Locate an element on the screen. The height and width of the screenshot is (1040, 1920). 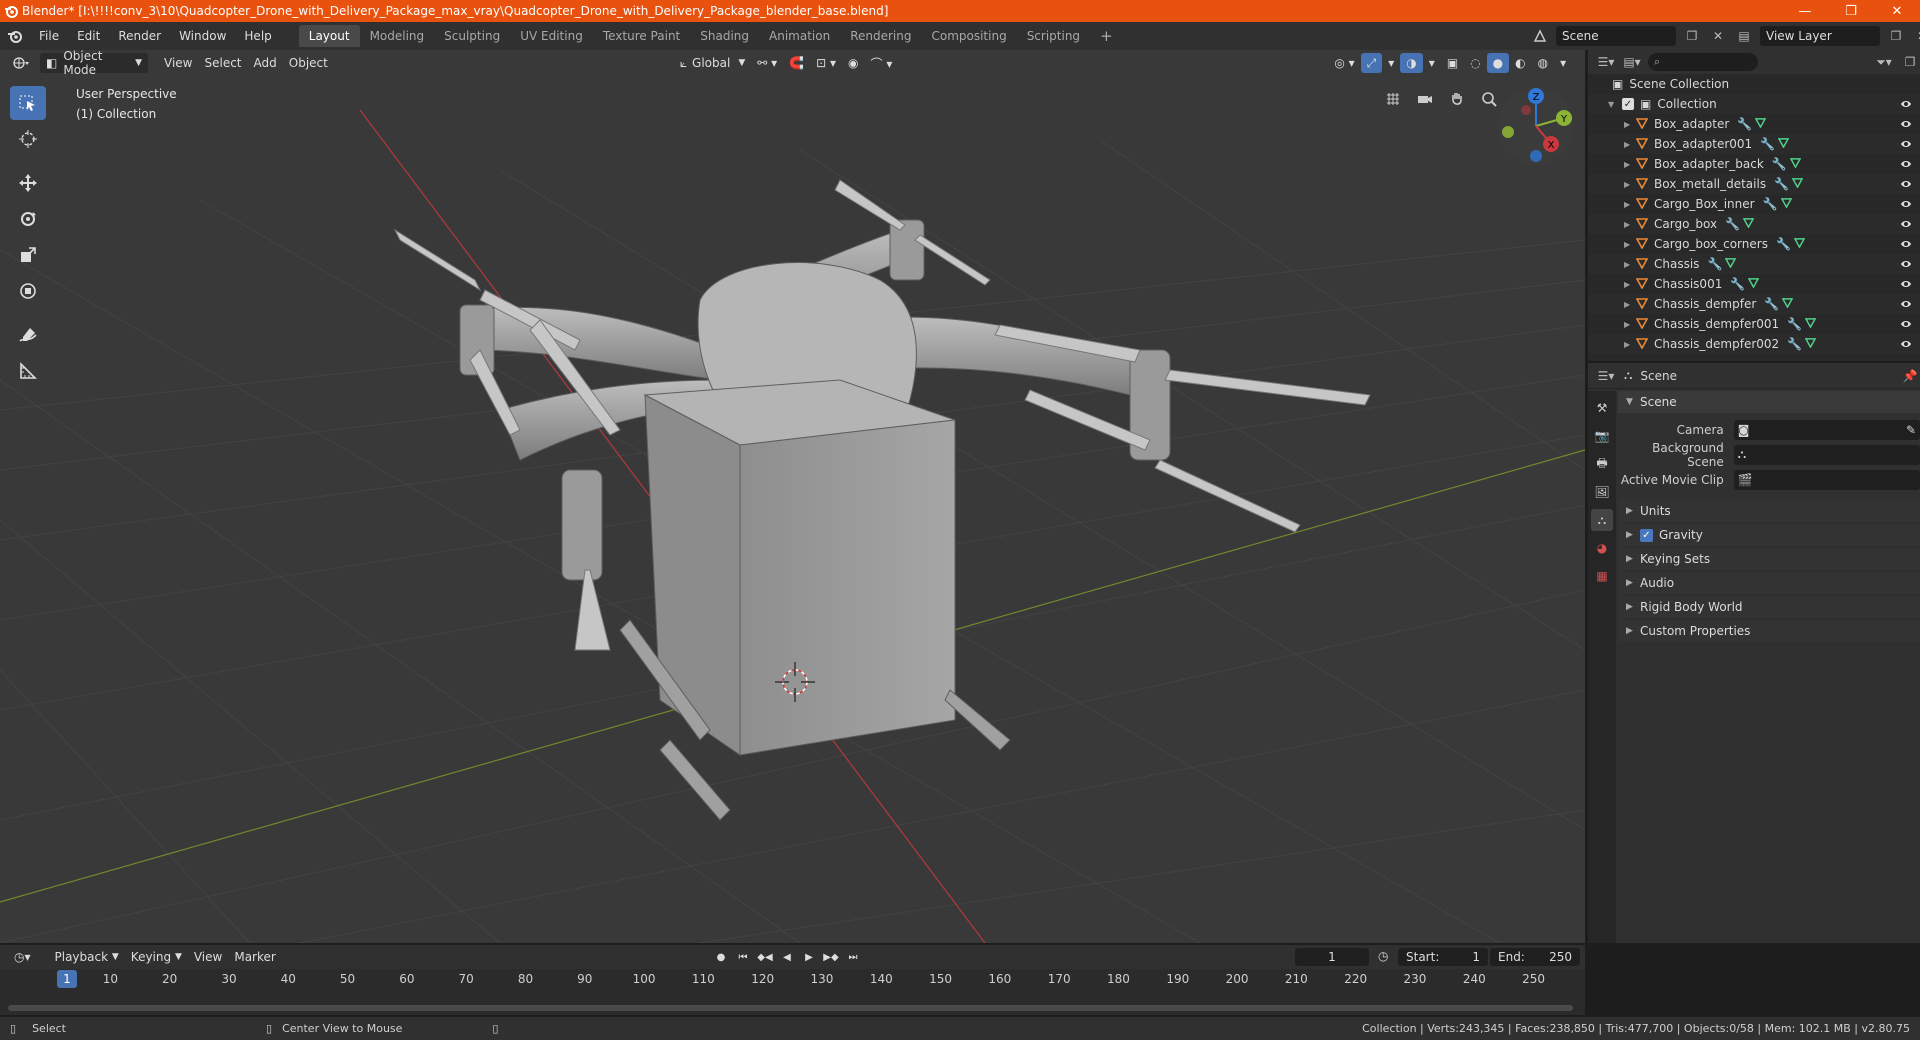
minimize-button: — is located at coordinates (1805, 11).